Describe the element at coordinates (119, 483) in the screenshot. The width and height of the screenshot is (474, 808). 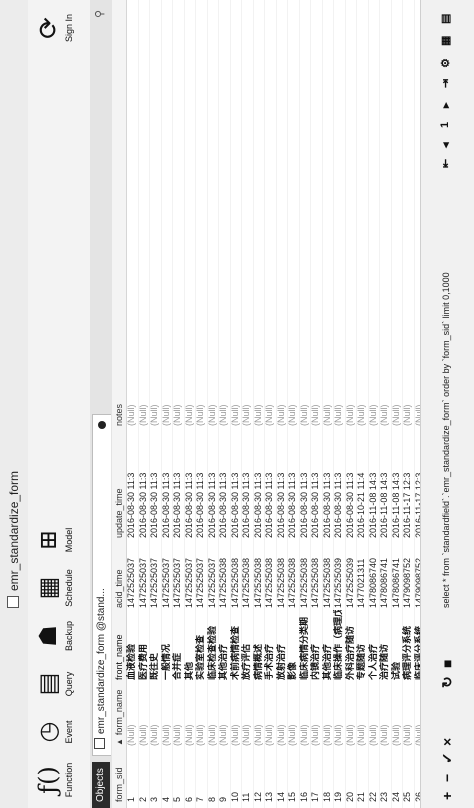
I see `column-header-update-time: update_time` at that location.